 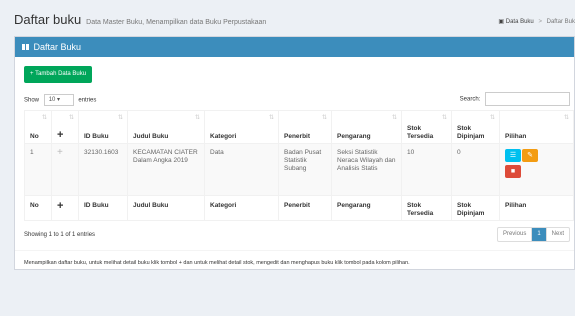 I want to click on trash-icon: ■, so click(x=513, y=171).